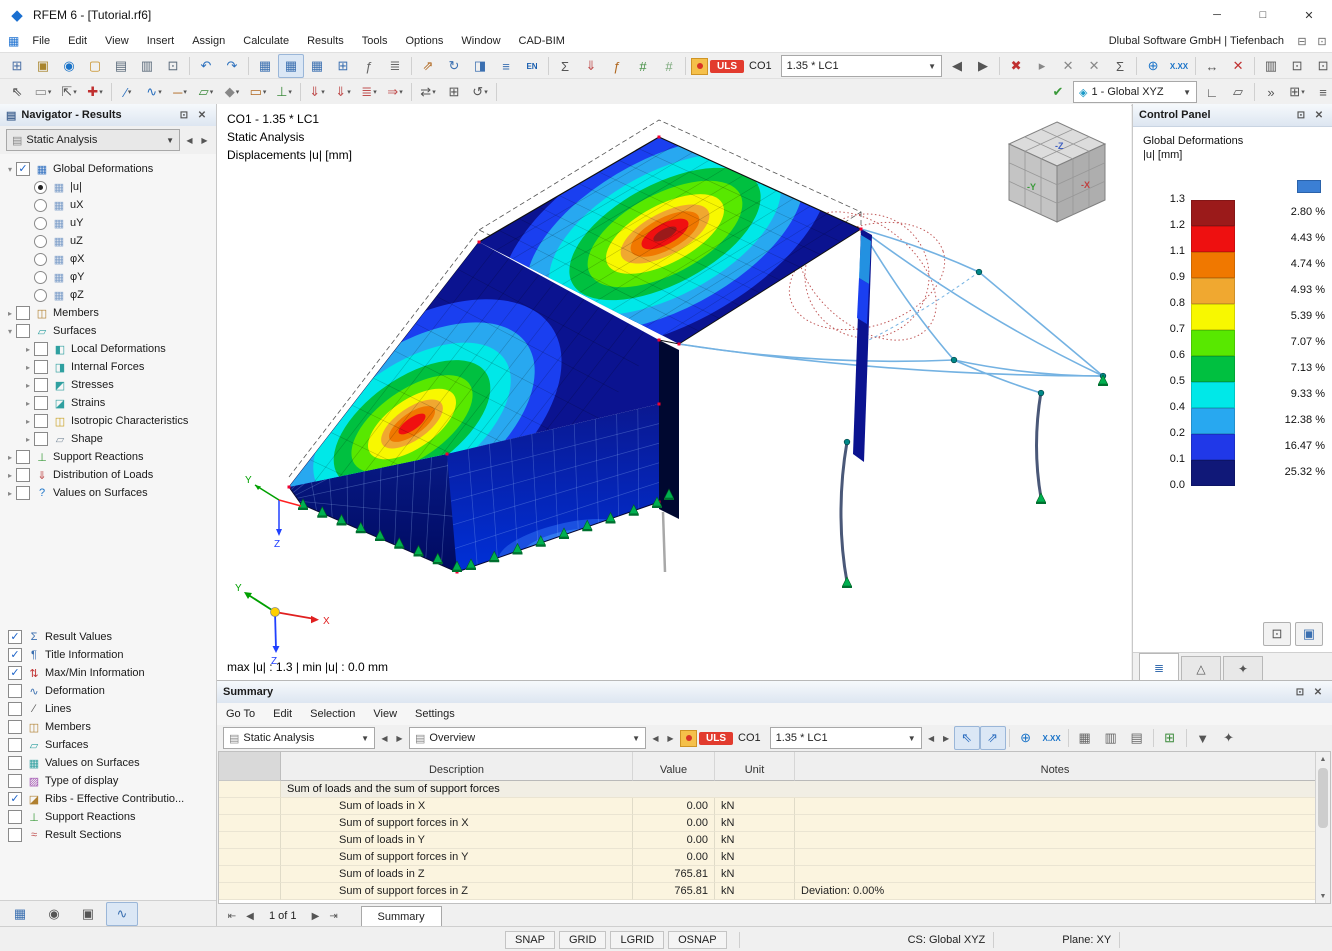 This screenshot has width=1332, height=951. Describe the element at coordinates (266, 41) in the screenshot. I see `menu-calculate: Calculate` at that location.